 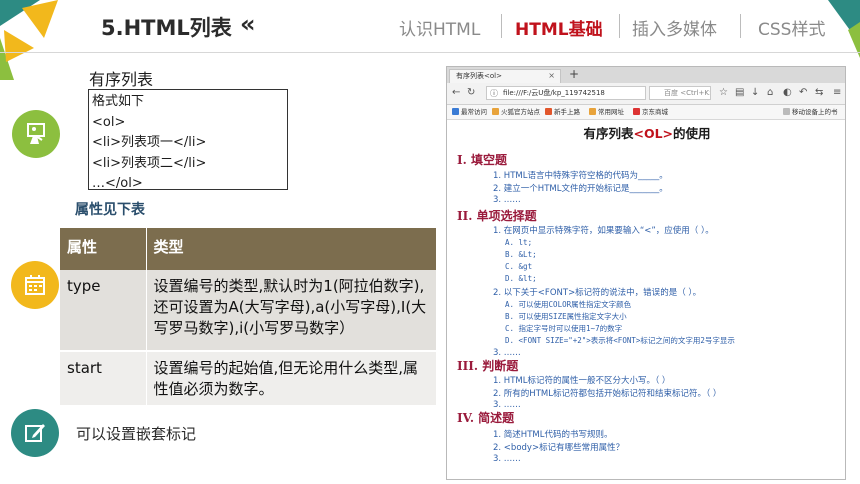 What do you see at coordinates (519, 266) in the screenshot?
I see `option-item: C. &gt` at bounding box center [519, 266].